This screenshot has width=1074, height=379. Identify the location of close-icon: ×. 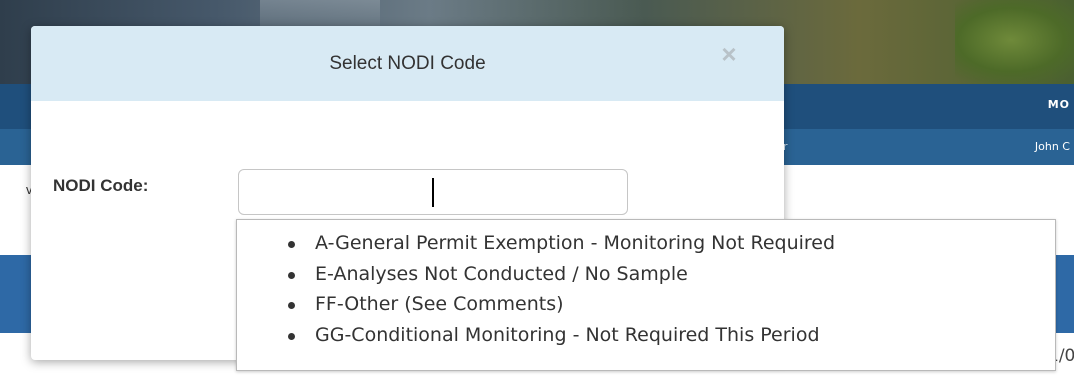
(729, 54).